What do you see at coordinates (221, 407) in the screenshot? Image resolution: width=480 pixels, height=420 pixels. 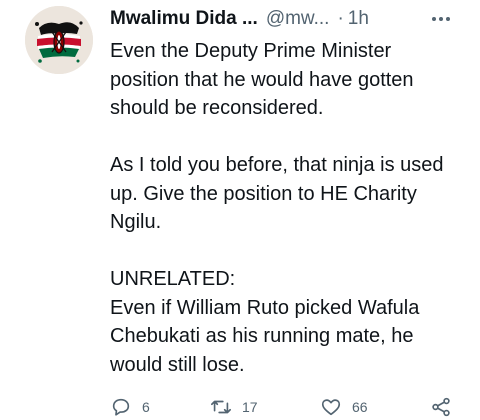 I see `retweet-icon` at bounding box center [221, 407].